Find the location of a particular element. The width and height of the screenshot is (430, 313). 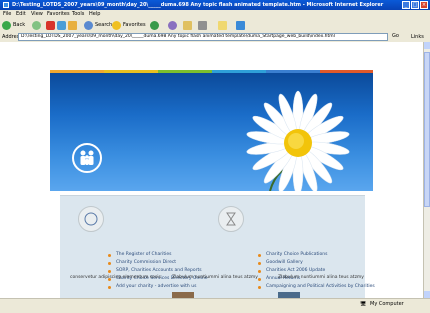

search-icon is located at coordinates (88, 25).